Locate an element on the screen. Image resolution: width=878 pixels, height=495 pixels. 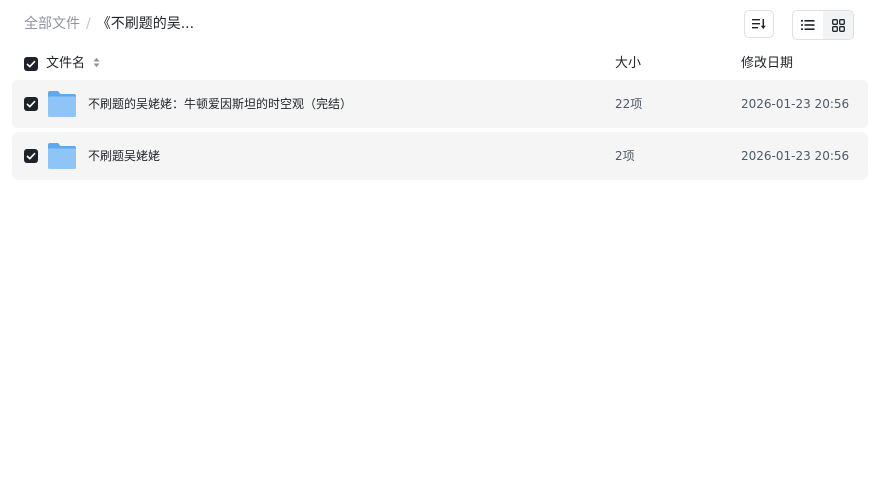
select-all-checkbox is located at coordinates (31, 64).